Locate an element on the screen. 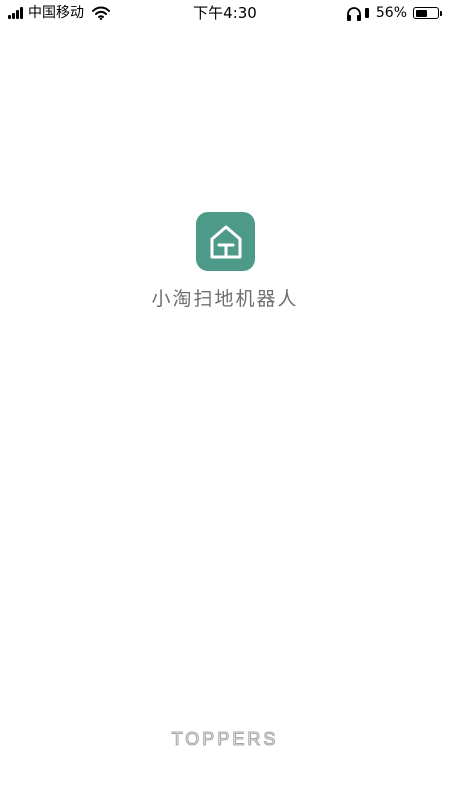 The image size is (450, 800). headphone-icon is located at coordinates (353, 13).